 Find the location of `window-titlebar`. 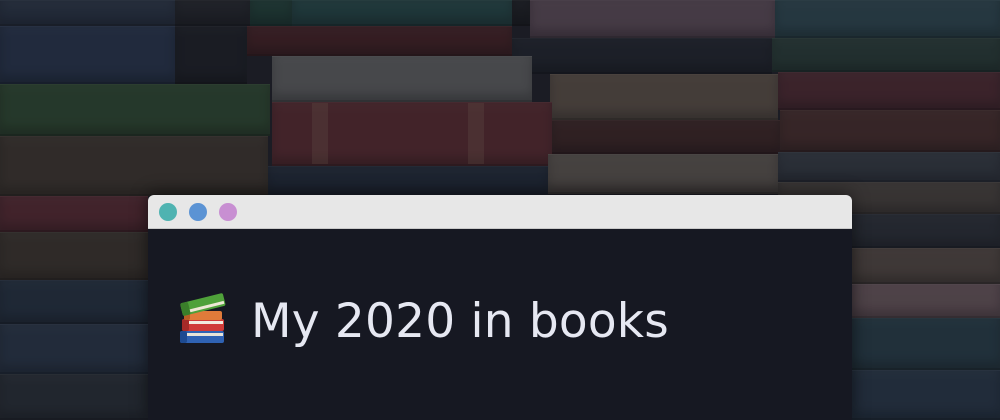

window-titlebar is located at coordinates (500, 212).